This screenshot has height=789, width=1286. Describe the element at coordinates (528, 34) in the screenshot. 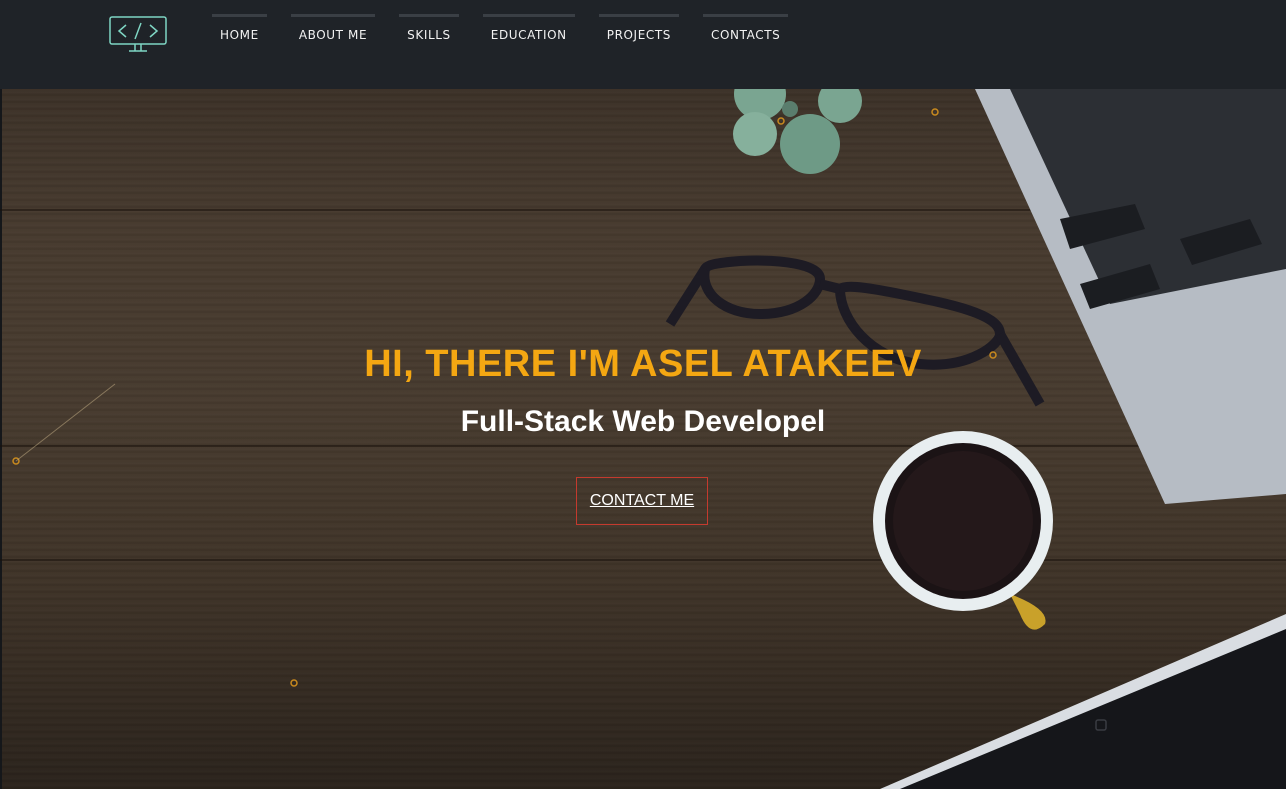

I see `nav-education: EDUCATION` at that location.